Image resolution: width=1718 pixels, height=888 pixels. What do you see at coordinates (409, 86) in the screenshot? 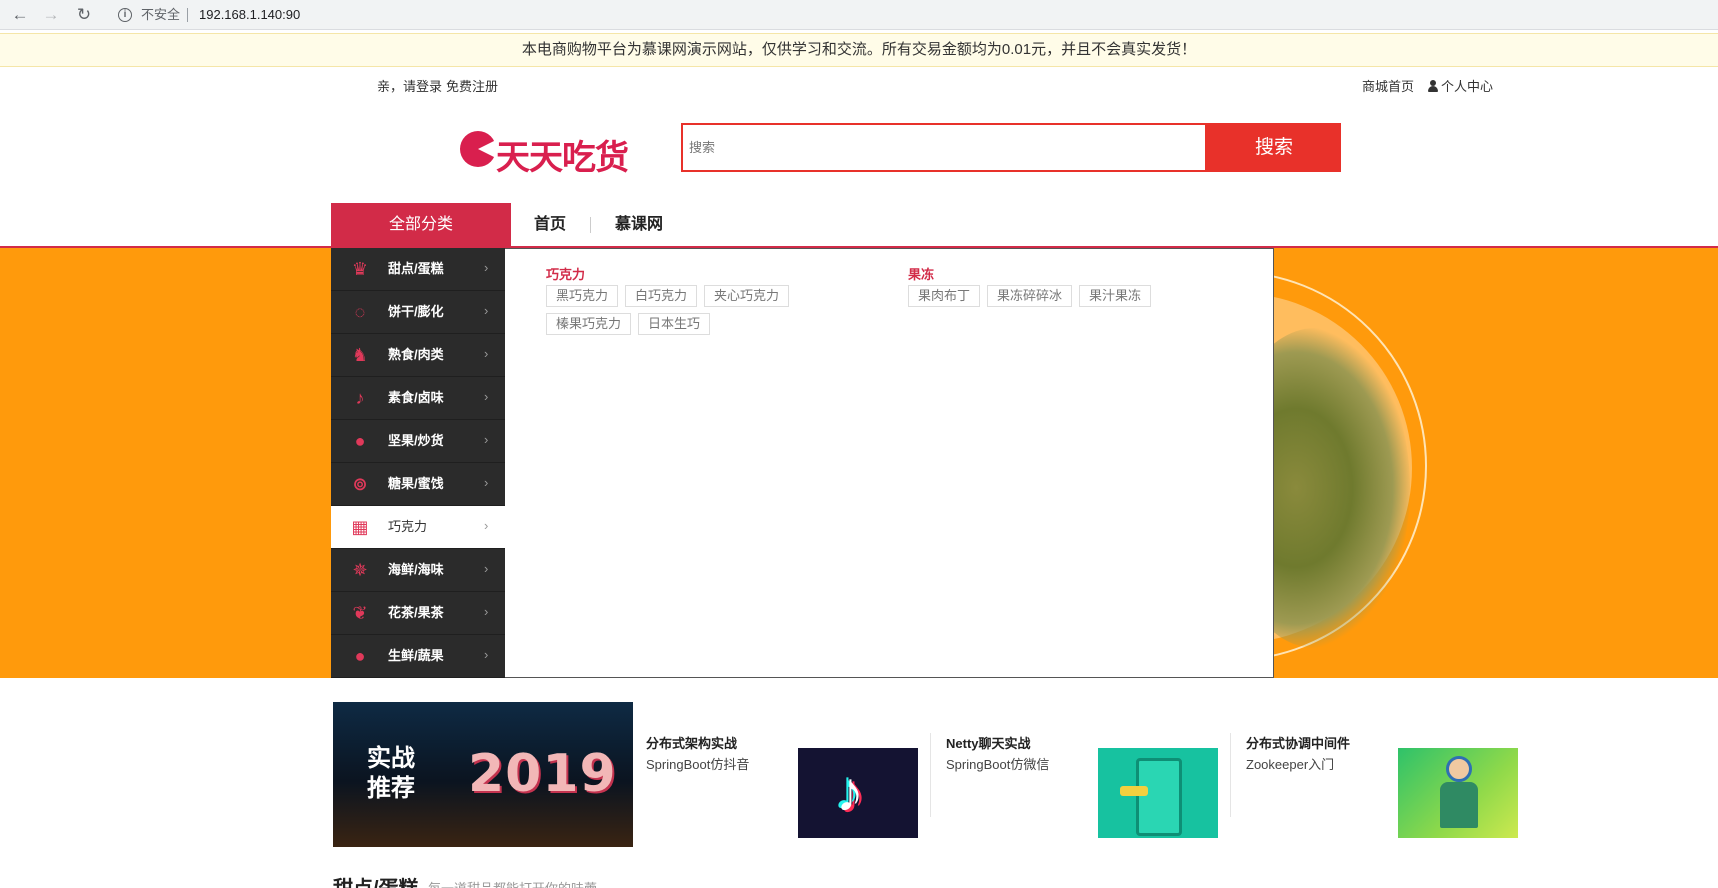
I see `login-link: 亲，请登录` at bounding box center [409, 86].